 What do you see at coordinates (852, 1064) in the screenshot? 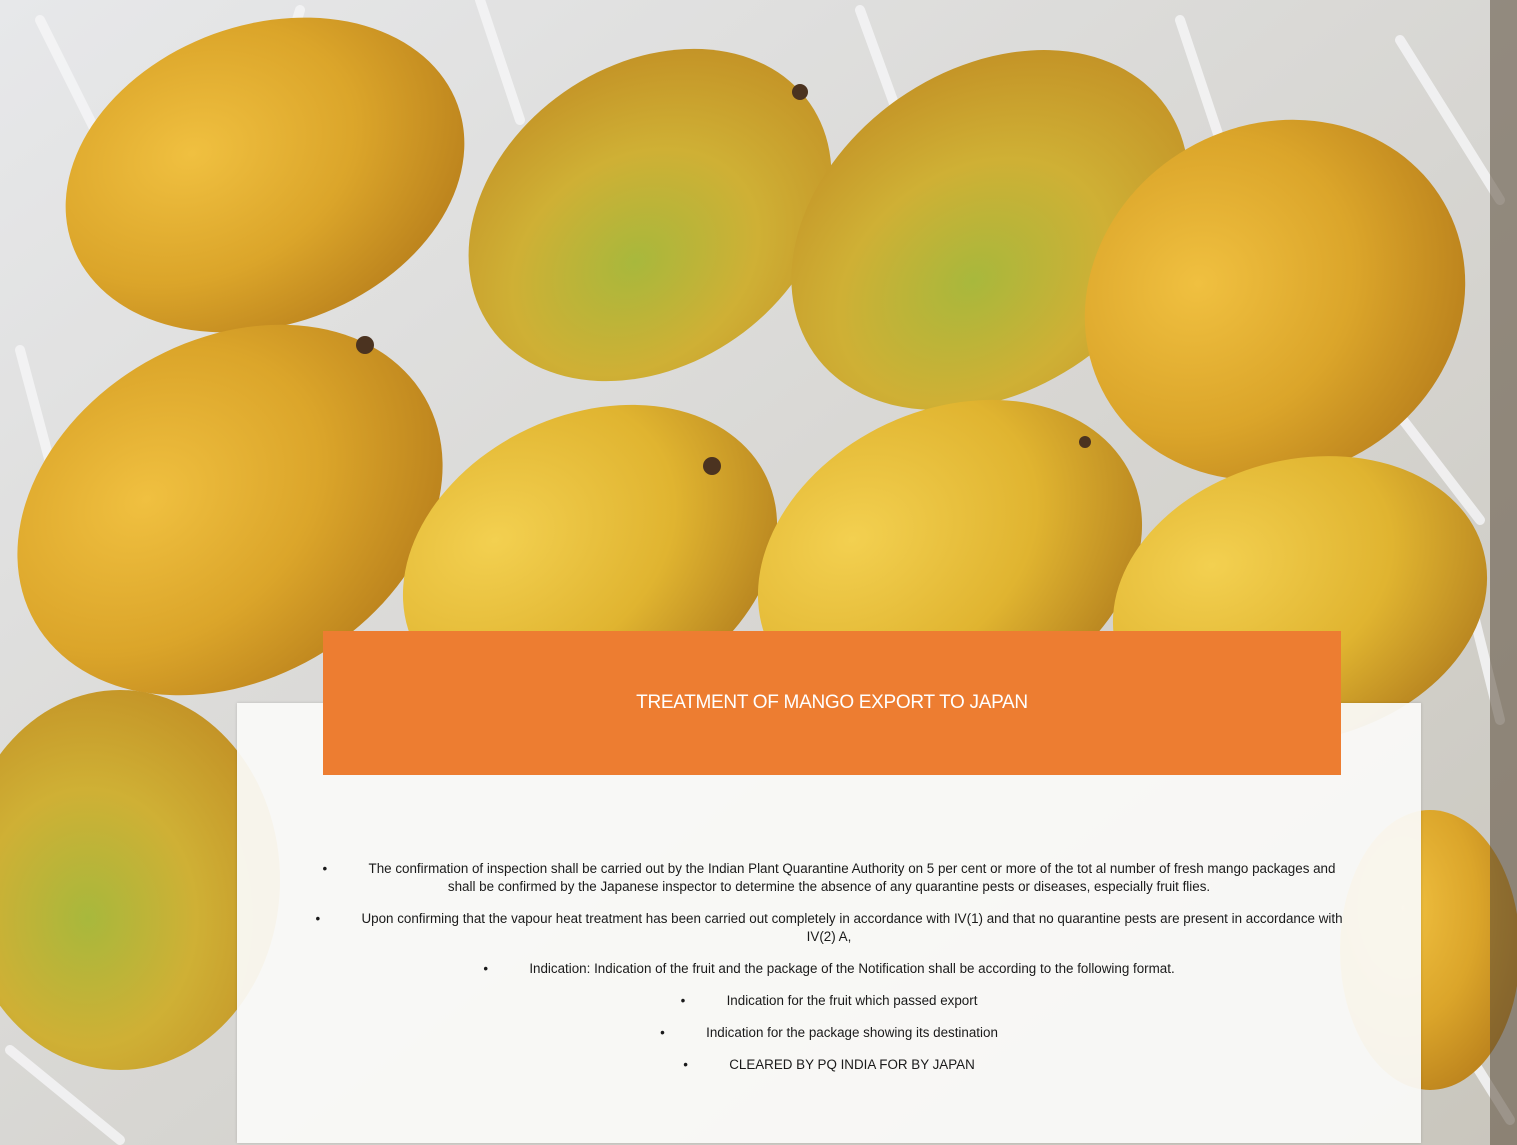
I see `bullet-text: CLEARED BY PQ INDIA FOR BY JAPAN` at bounding box center [852, 1064].